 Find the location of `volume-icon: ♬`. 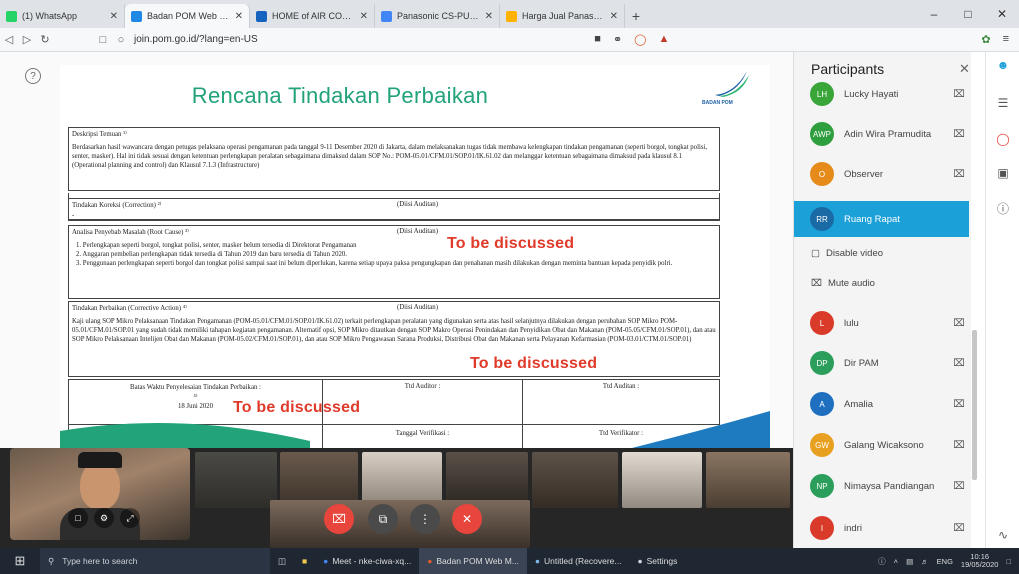

volume-icon: ♬ is located at coordinates (925, 561).